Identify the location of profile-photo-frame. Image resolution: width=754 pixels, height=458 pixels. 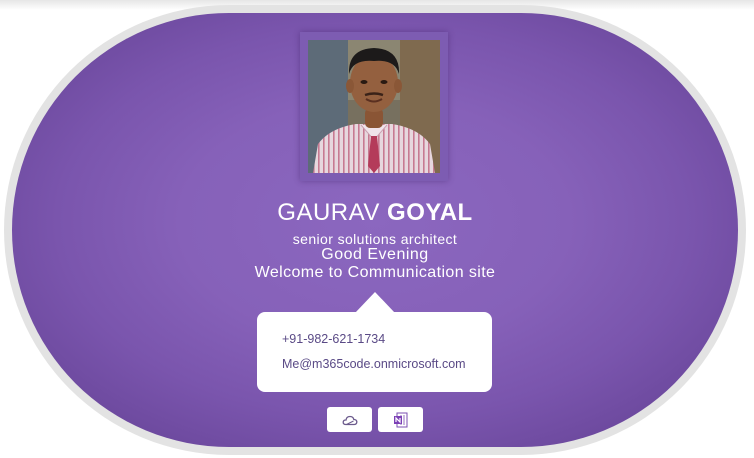
(374, 106).